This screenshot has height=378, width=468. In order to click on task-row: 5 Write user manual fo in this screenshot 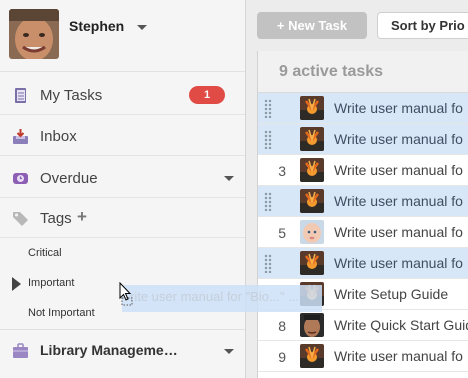, I will do `click(363, 232)`.